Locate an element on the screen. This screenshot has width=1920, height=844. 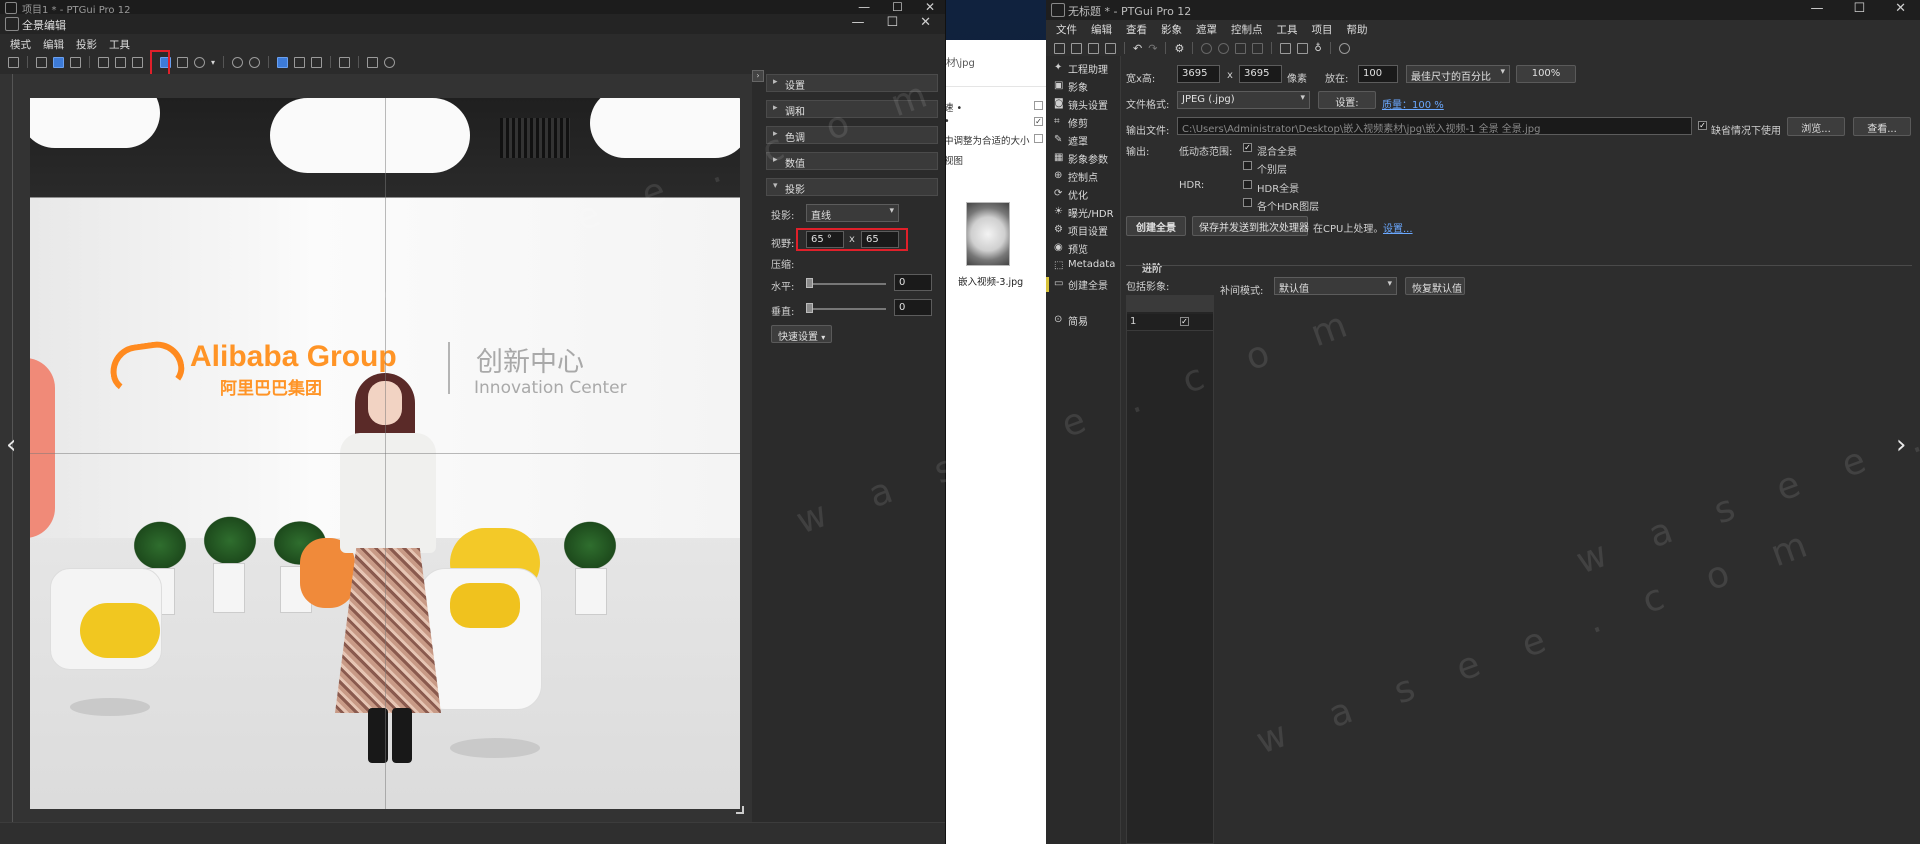
gear-icon: ⚙ is located at coordinates (1179, 48).